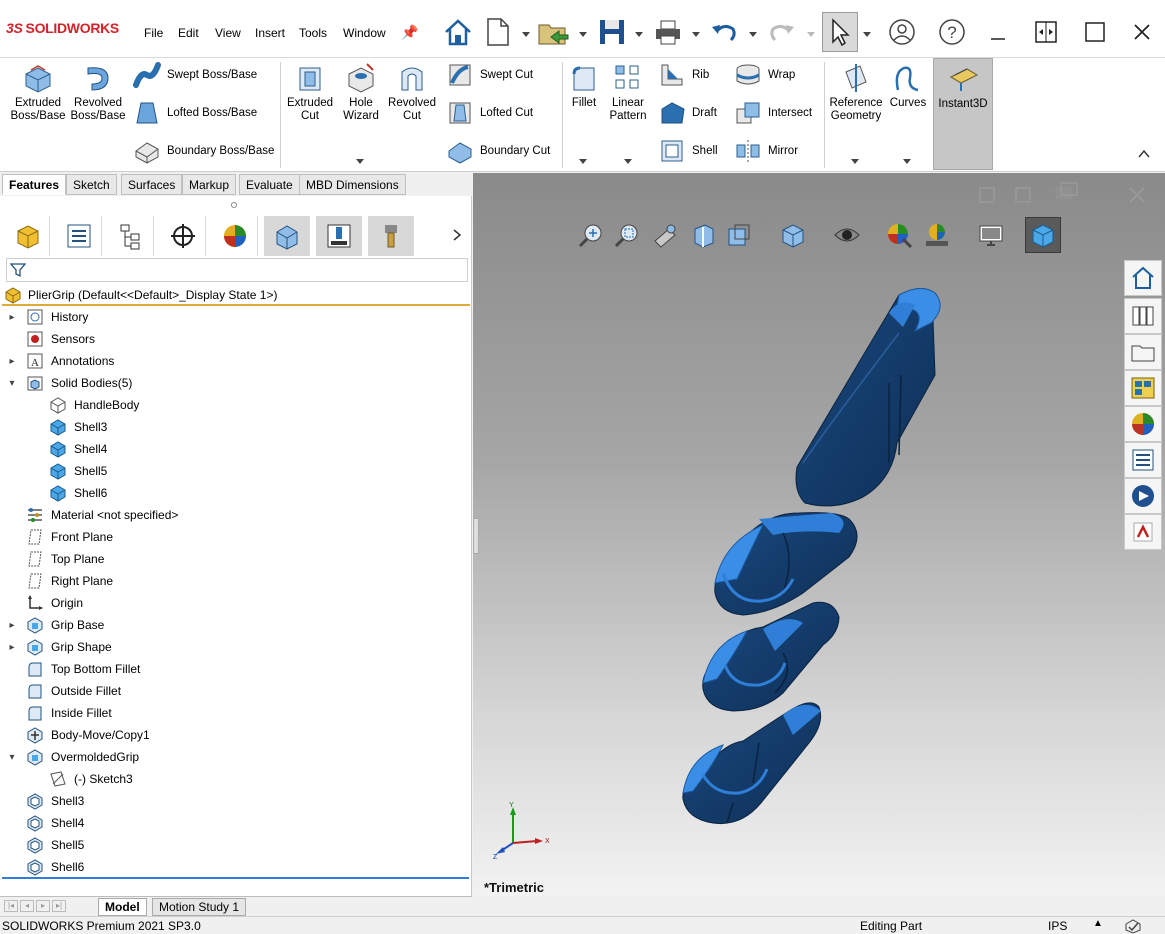 The height and width of the screenshot is (934, 1165). What do you see at coordinates (152, 184) in the screenshot?
I see `tab-surfaces: Surfaces` at bounding box center [152, 184].